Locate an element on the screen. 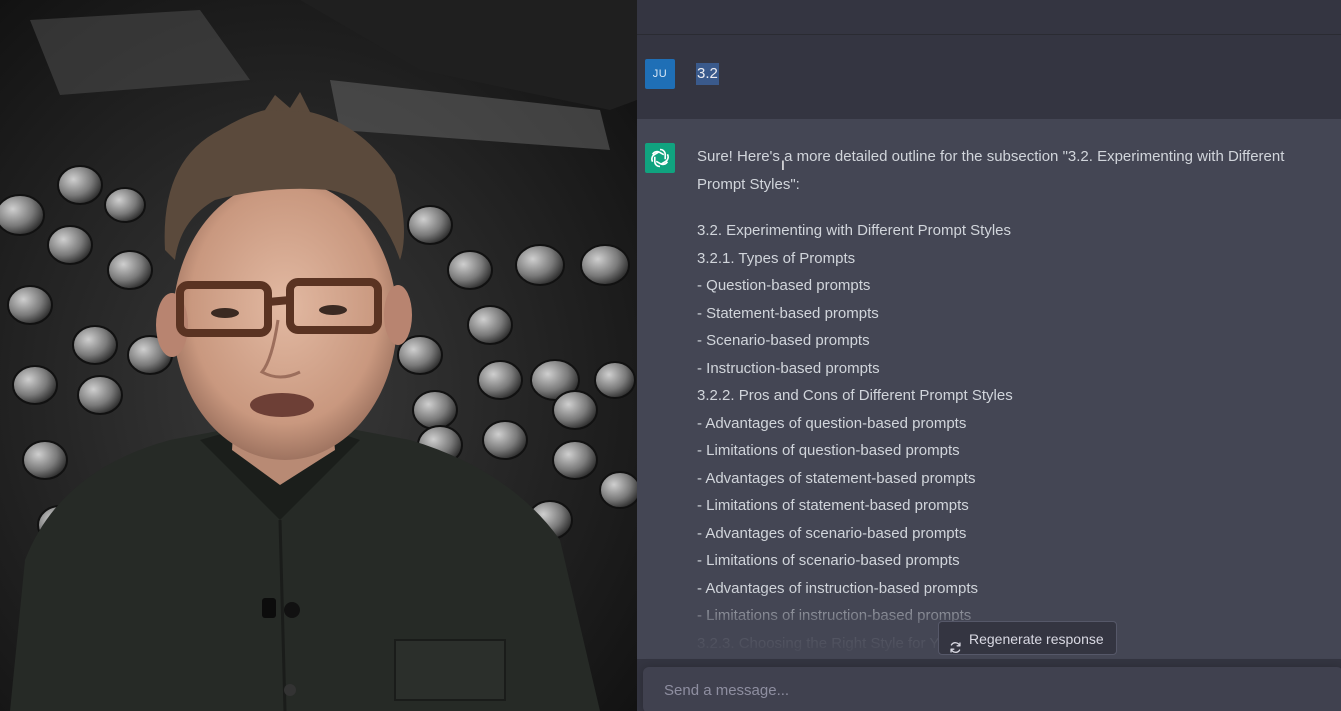  regenerate-response-button: Regenerate response is located at coordinates (1027, 638).